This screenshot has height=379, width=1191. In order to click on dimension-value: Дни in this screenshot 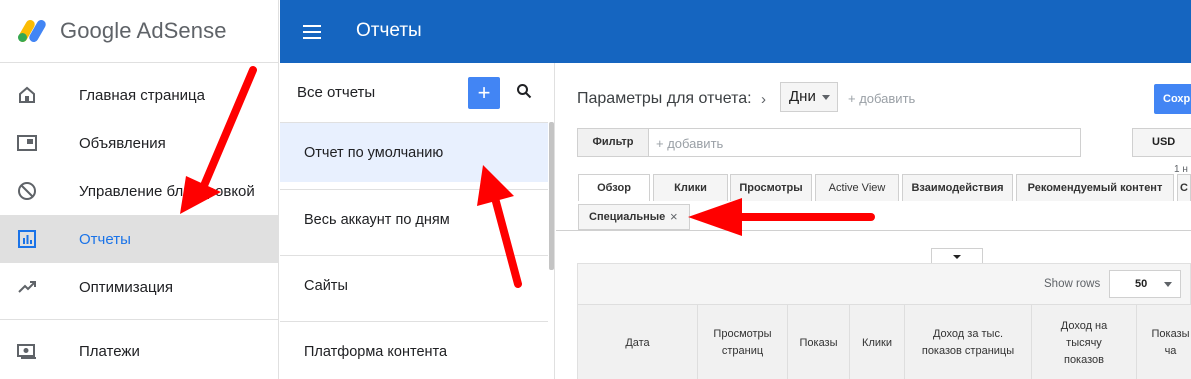, I will do `click(802, 96)`.